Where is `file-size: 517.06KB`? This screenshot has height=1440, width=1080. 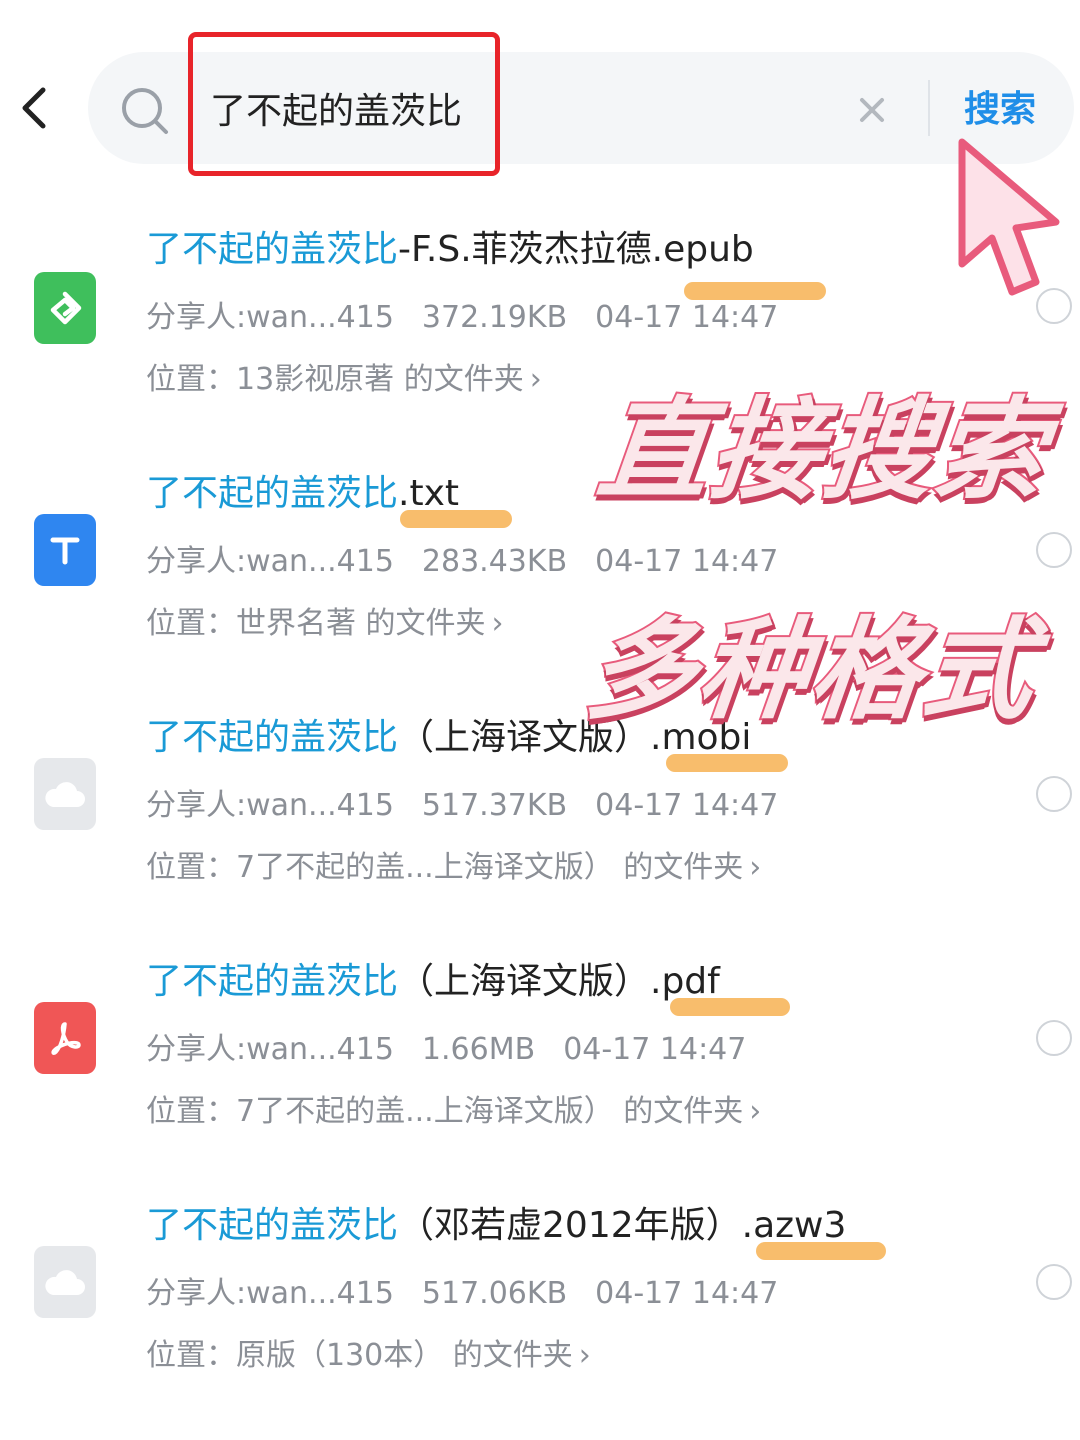
file-size: 517.06KB is located at coordinates (494, 1293).